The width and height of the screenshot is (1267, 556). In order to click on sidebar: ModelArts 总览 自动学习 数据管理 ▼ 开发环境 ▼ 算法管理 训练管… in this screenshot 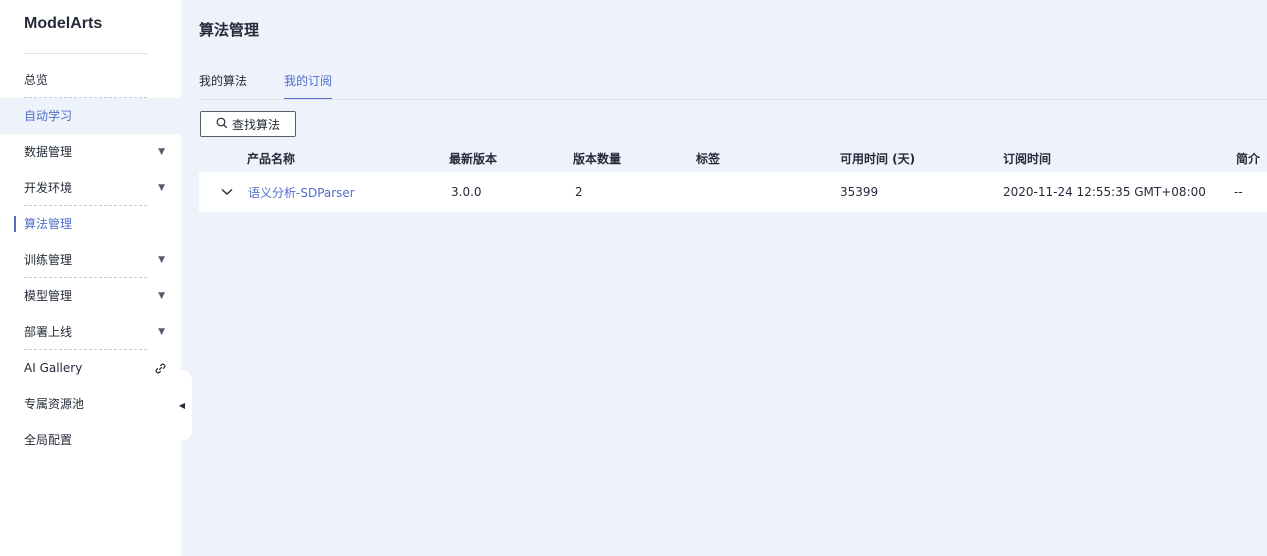, I will do `click(90, 278)`.